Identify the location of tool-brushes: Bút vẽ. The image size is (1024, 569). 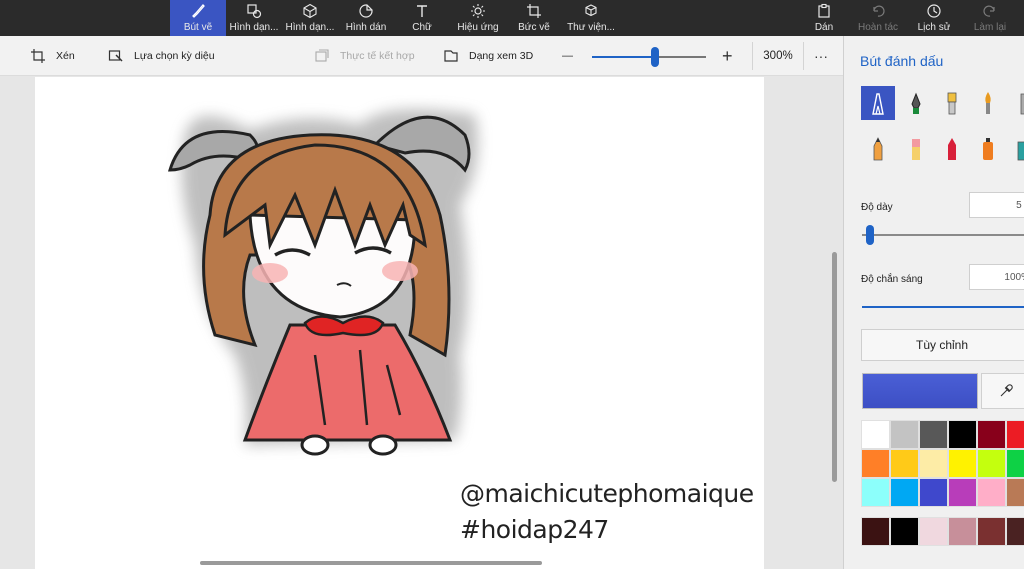
(198, 18).